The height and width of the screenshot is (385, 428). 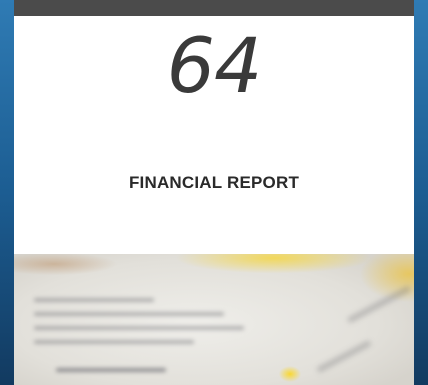 What do you see at coordinates (421, 192) in the screenshot?
I see `right-background-edge` at bounding box center [421, 192].